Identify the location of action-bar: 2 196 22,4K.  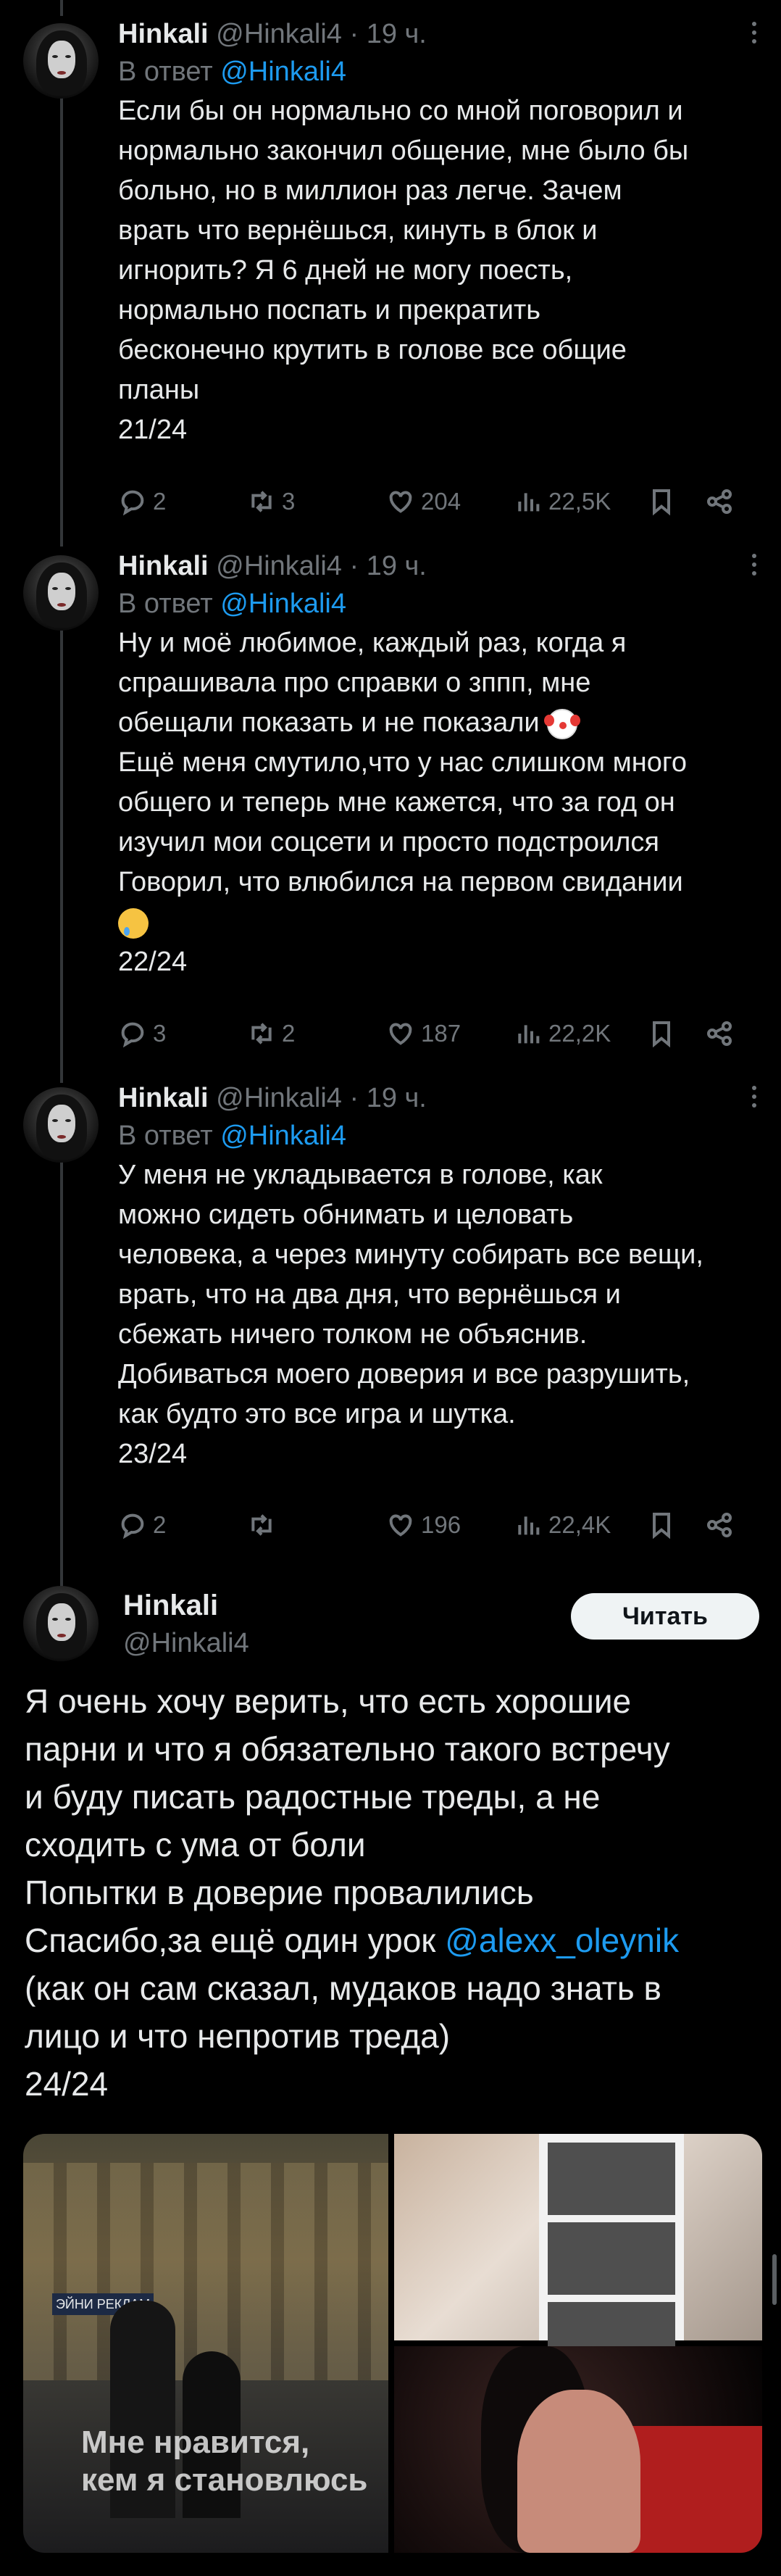
(437, 1525).